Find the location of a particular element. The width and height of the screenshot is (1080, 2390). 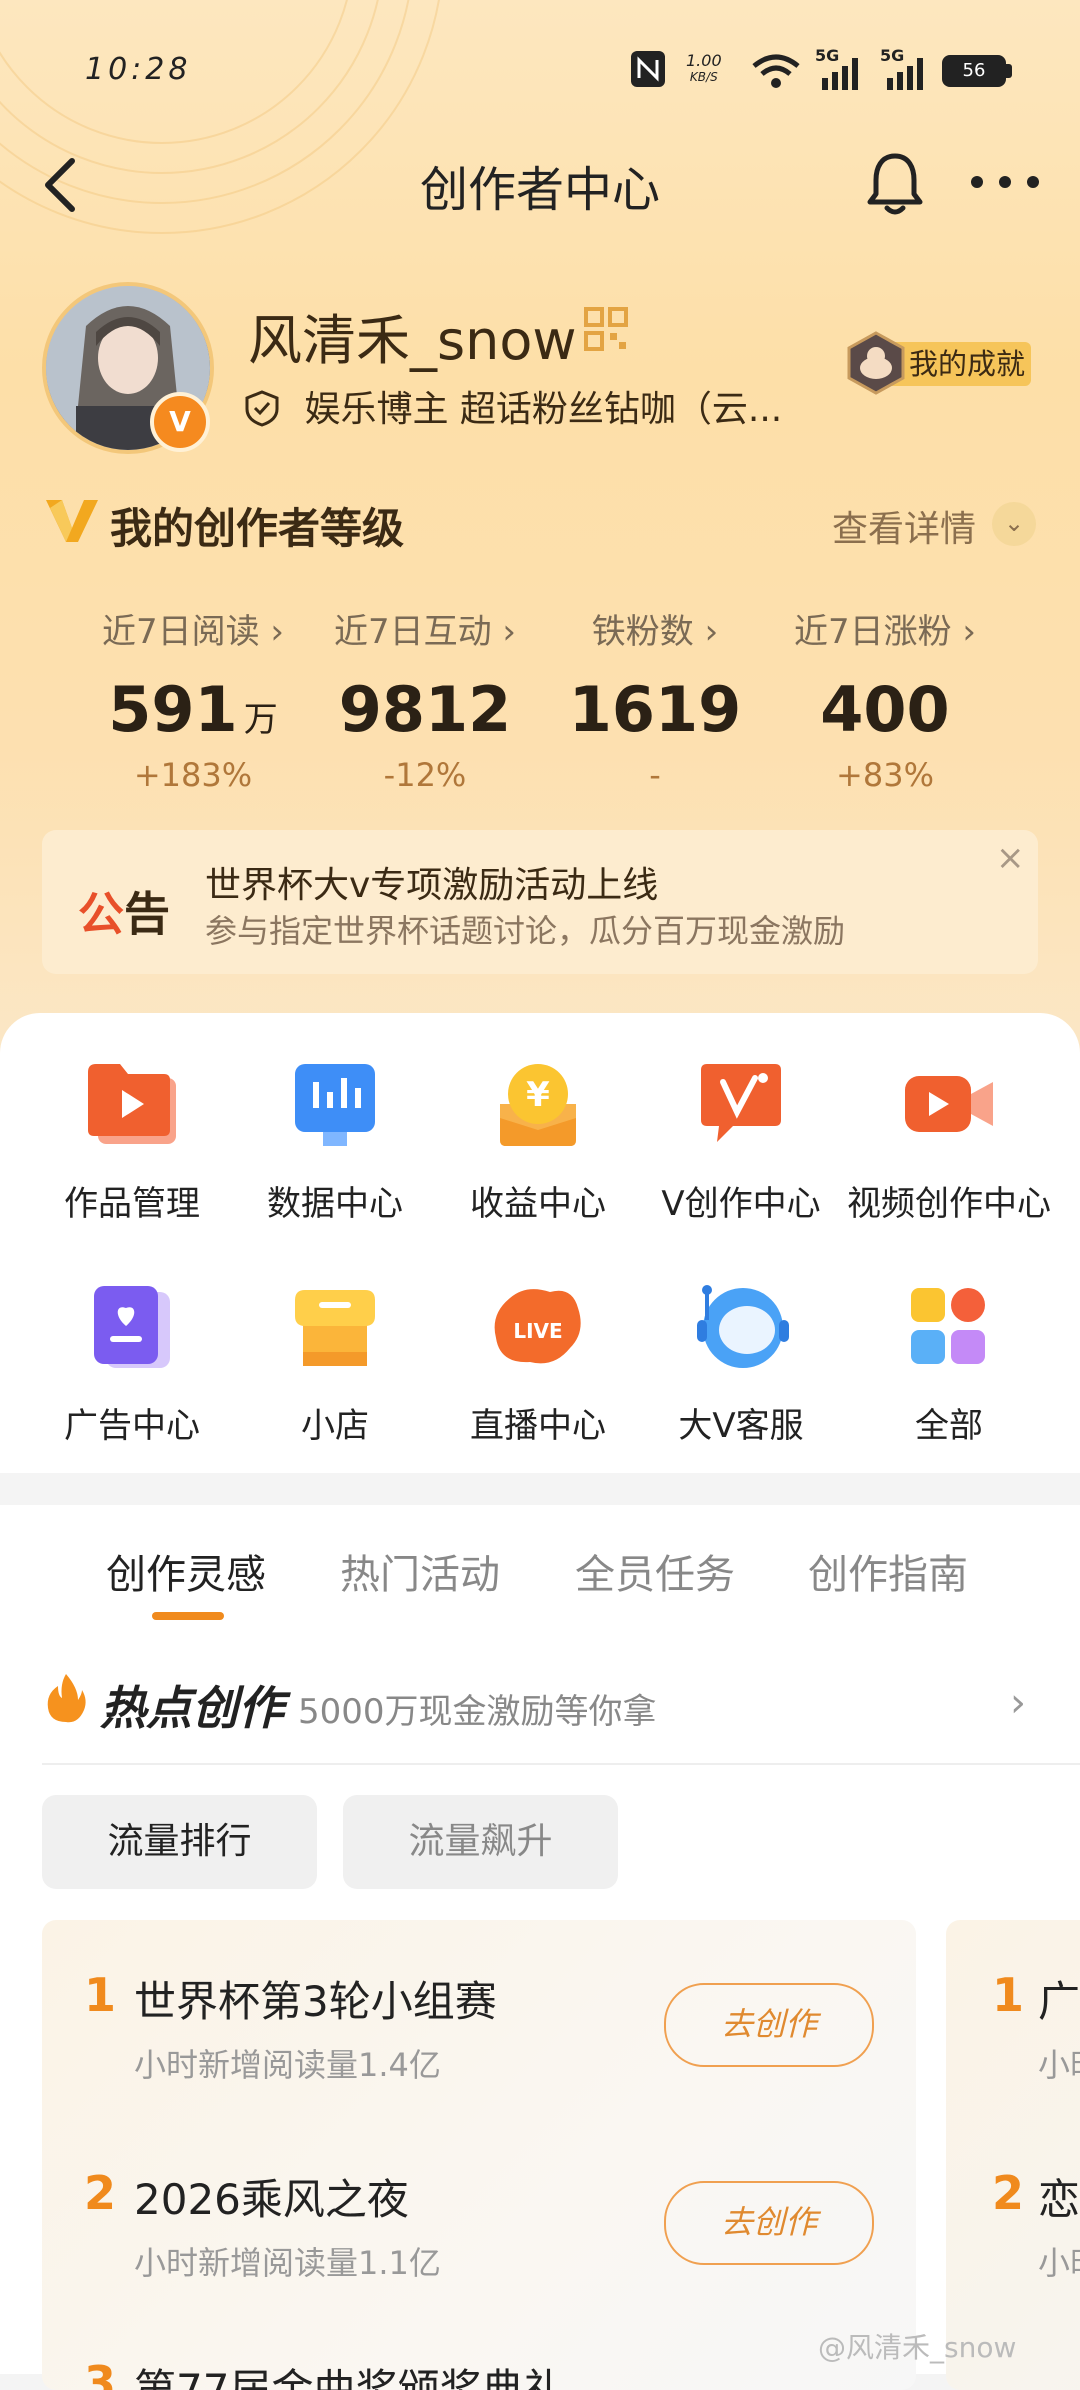

flame-icon is located at coordinates (66, 1698).